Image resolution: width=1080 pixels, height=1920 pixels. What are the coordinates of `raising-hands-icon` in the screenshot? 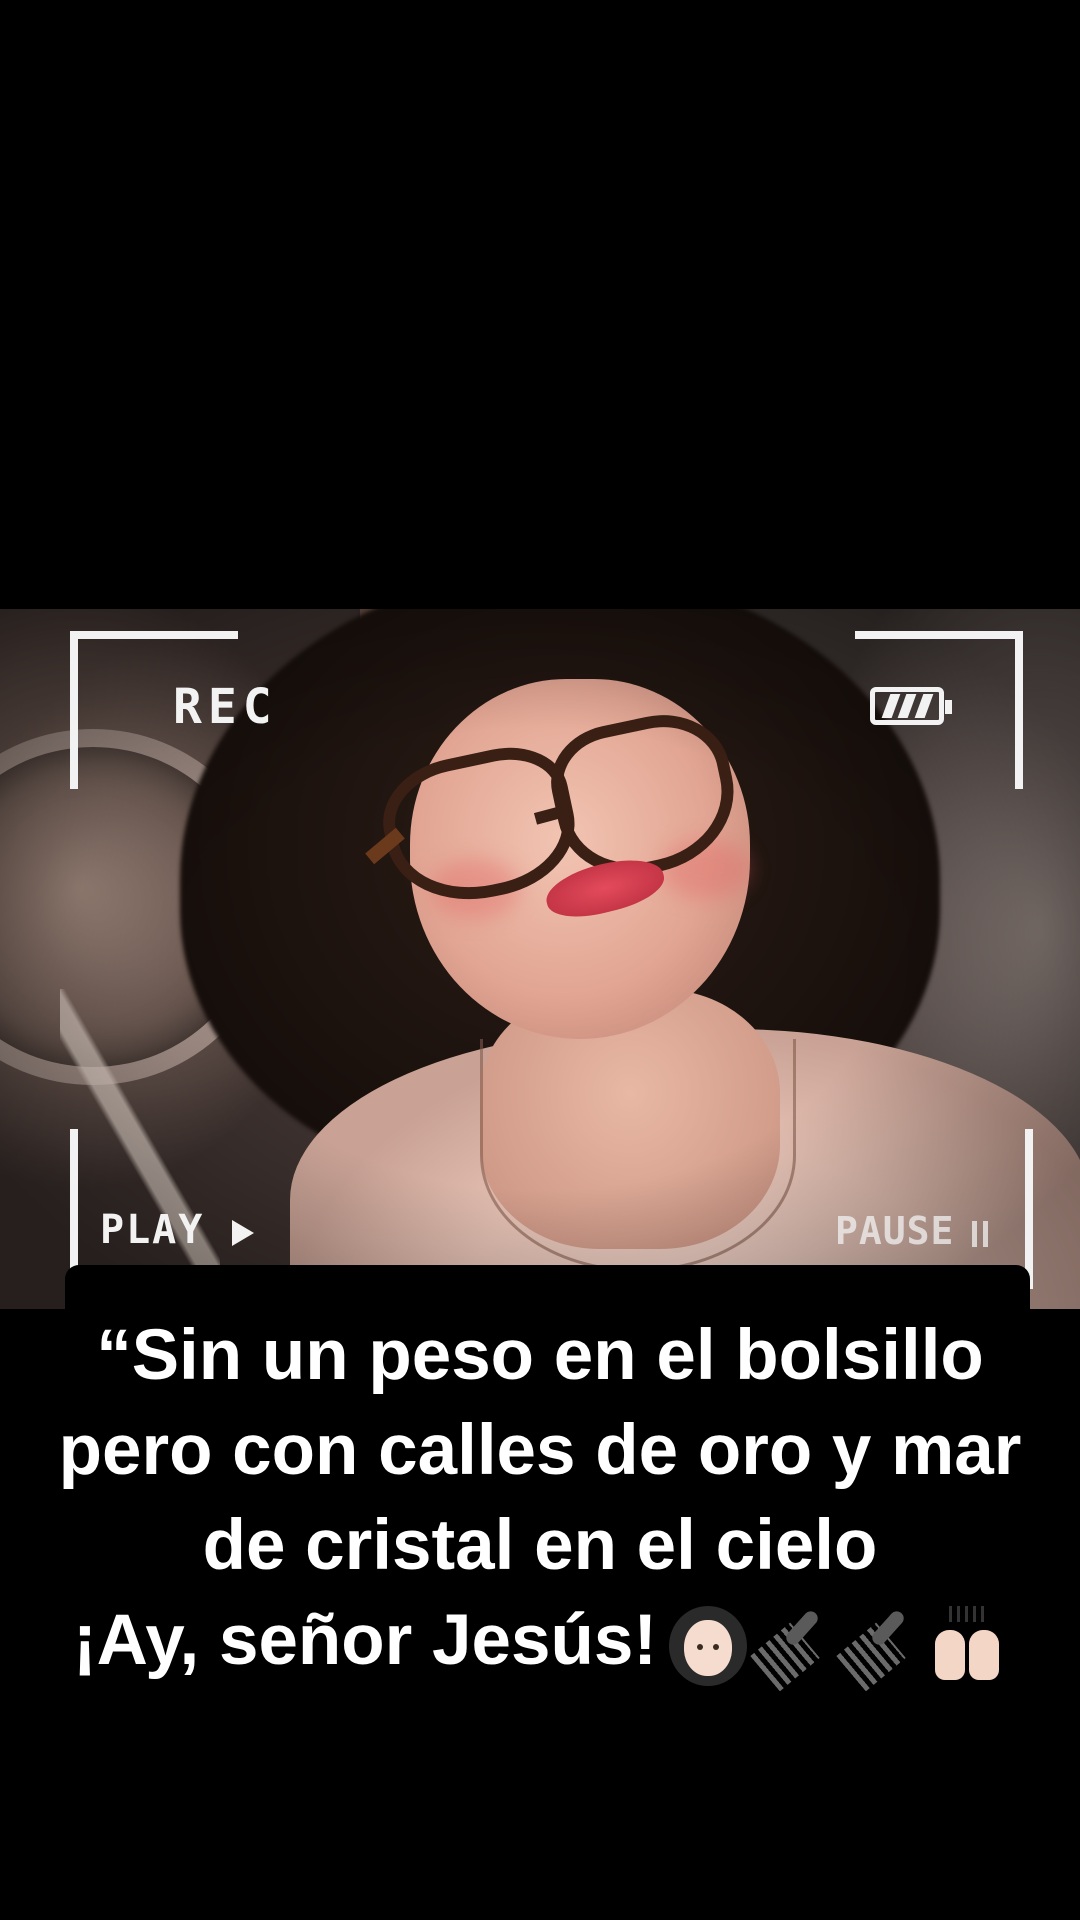 It's located at (966, 1645).